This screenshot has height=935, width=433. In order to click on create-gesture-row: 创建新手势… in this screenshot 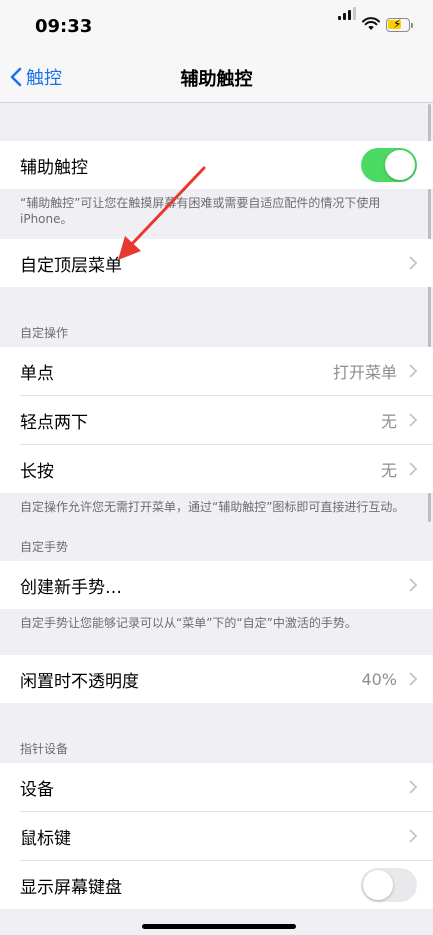, I will do `click(216, 585)`.